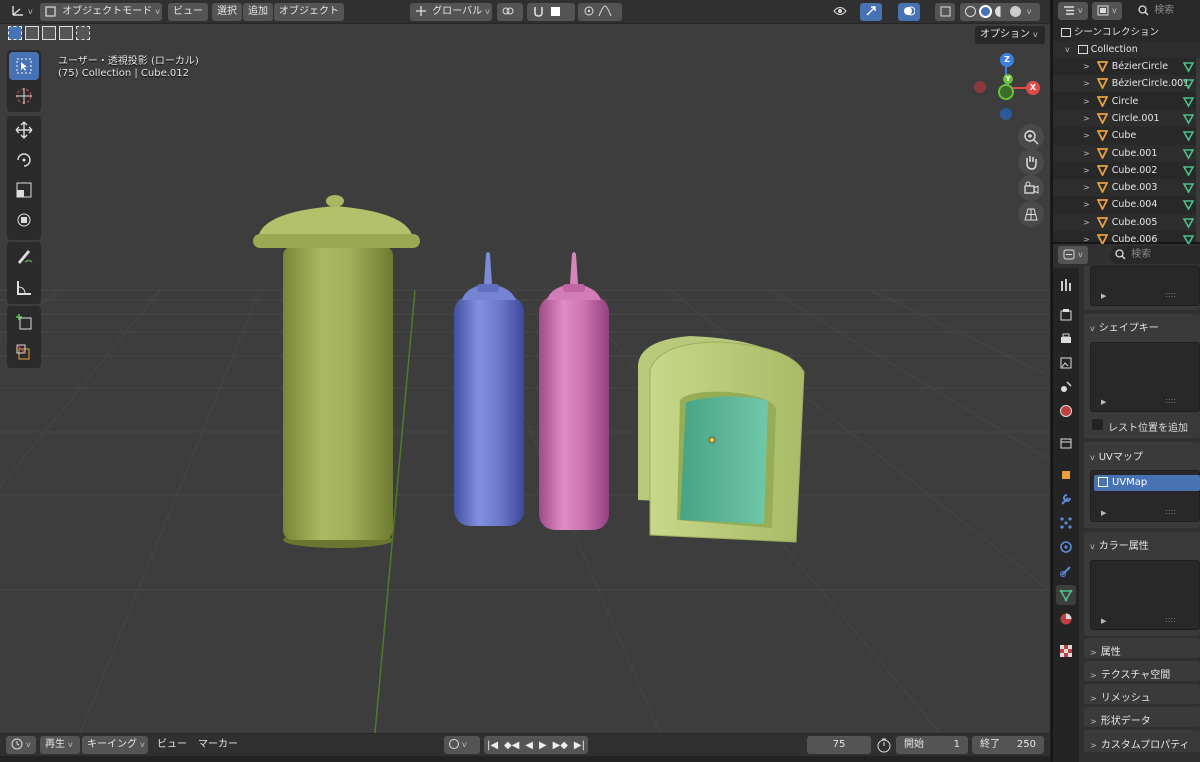 Image resolution: width=1200 pixels, height=762 pixels. I want to click on scene-tab, so click(1066, 387).